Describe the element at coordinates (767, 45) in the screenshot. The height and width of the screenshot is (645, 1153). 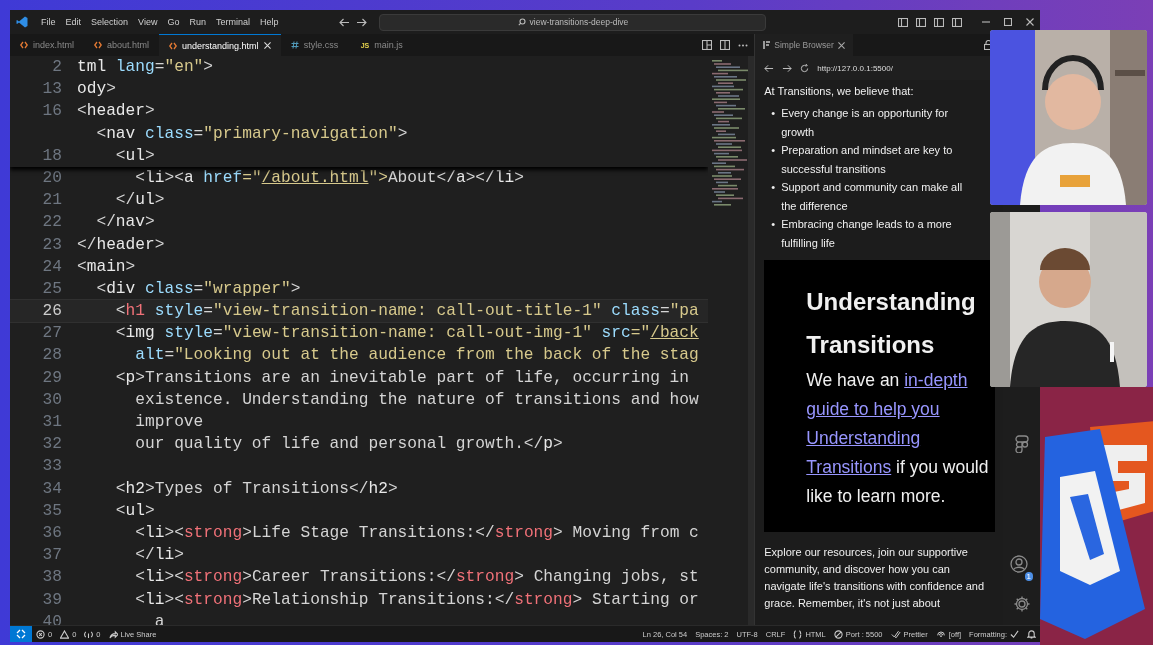
I see `page-icon` at that location.